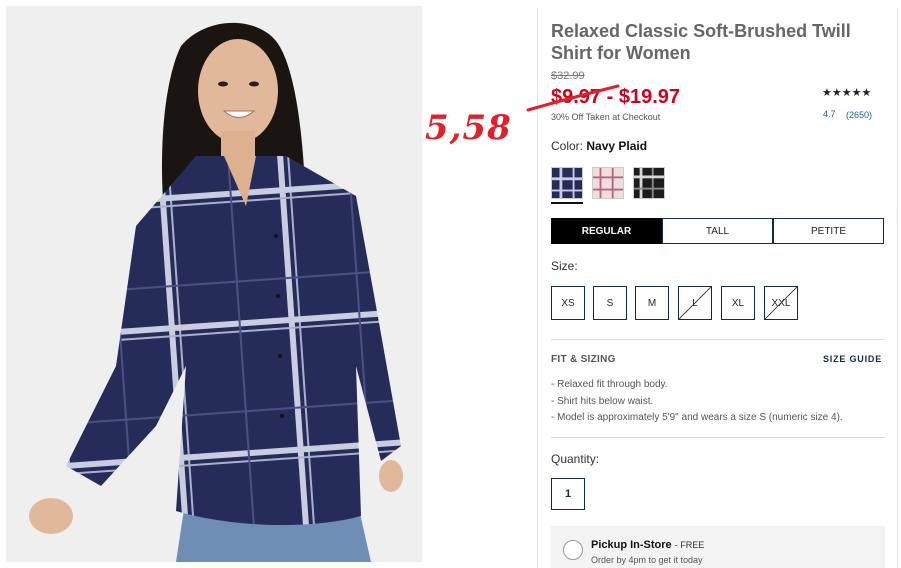  I want to click on size-m-button: M, so click(652, 303).